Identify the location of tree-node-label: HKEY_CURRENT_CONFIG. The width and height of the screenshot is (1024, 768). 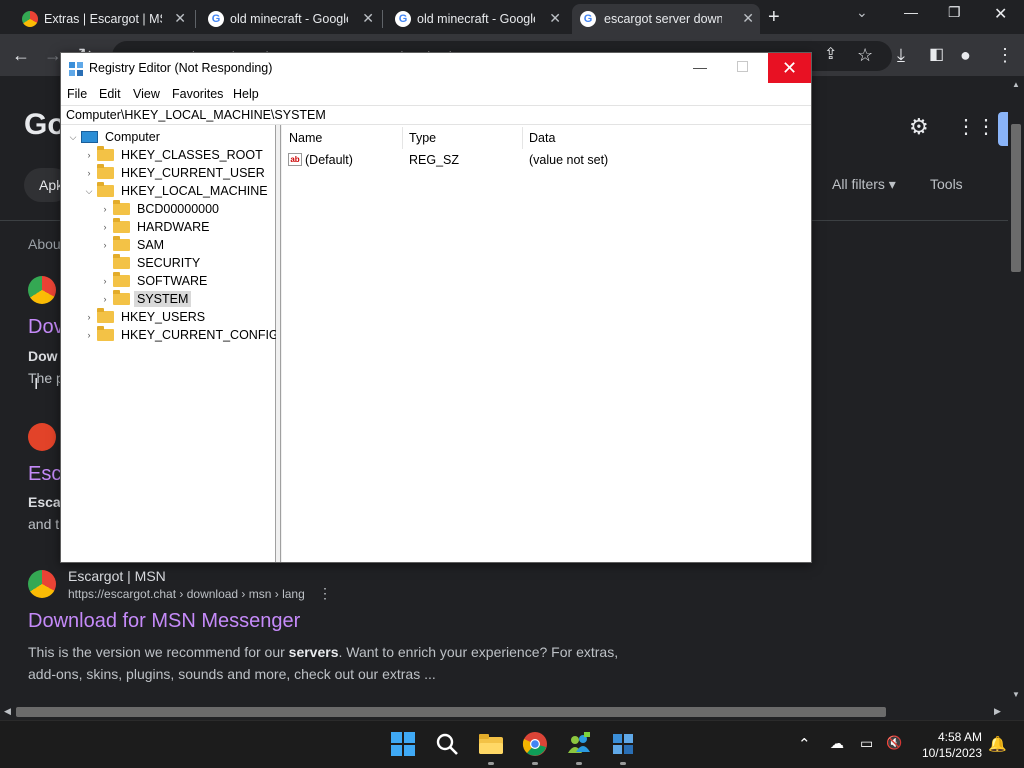
(200, 335).